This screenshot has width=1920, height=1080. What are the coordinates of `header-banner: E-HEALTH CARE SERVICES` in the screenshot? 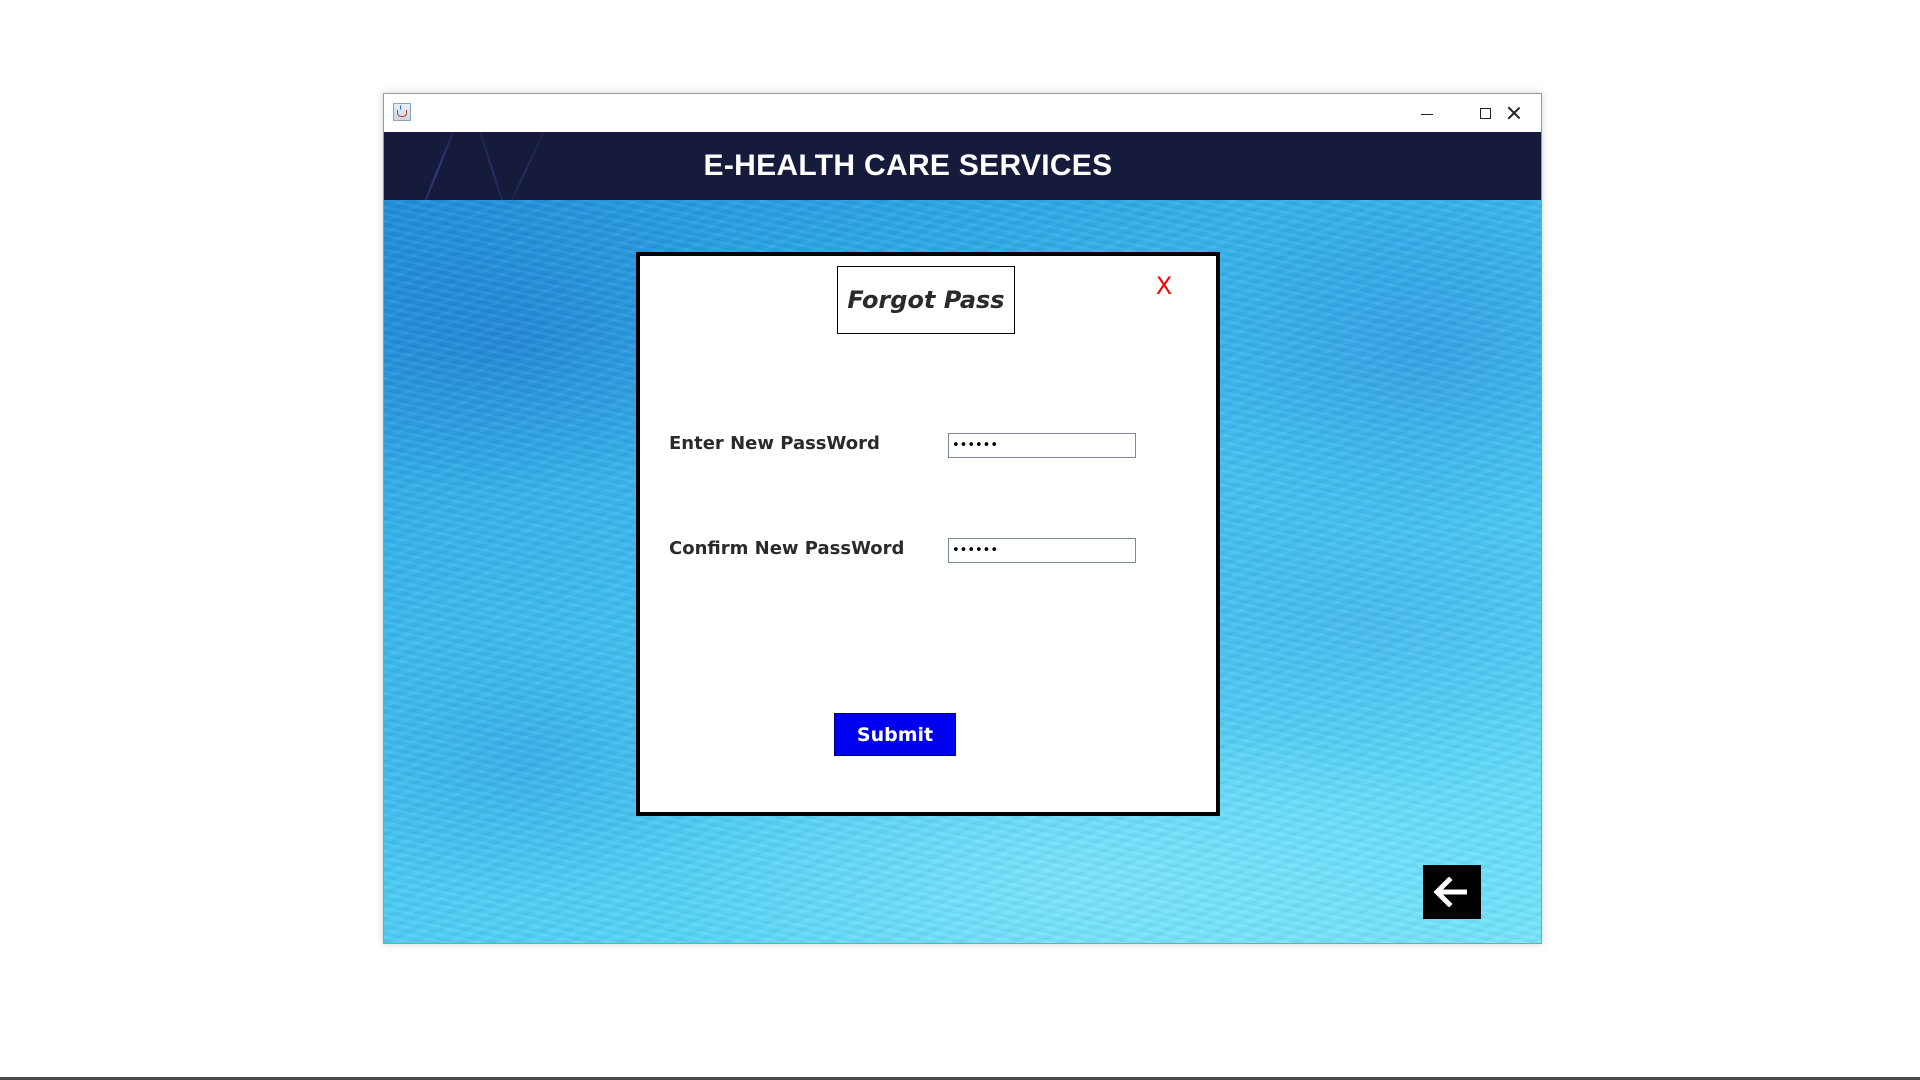 It's located at (962, 166).